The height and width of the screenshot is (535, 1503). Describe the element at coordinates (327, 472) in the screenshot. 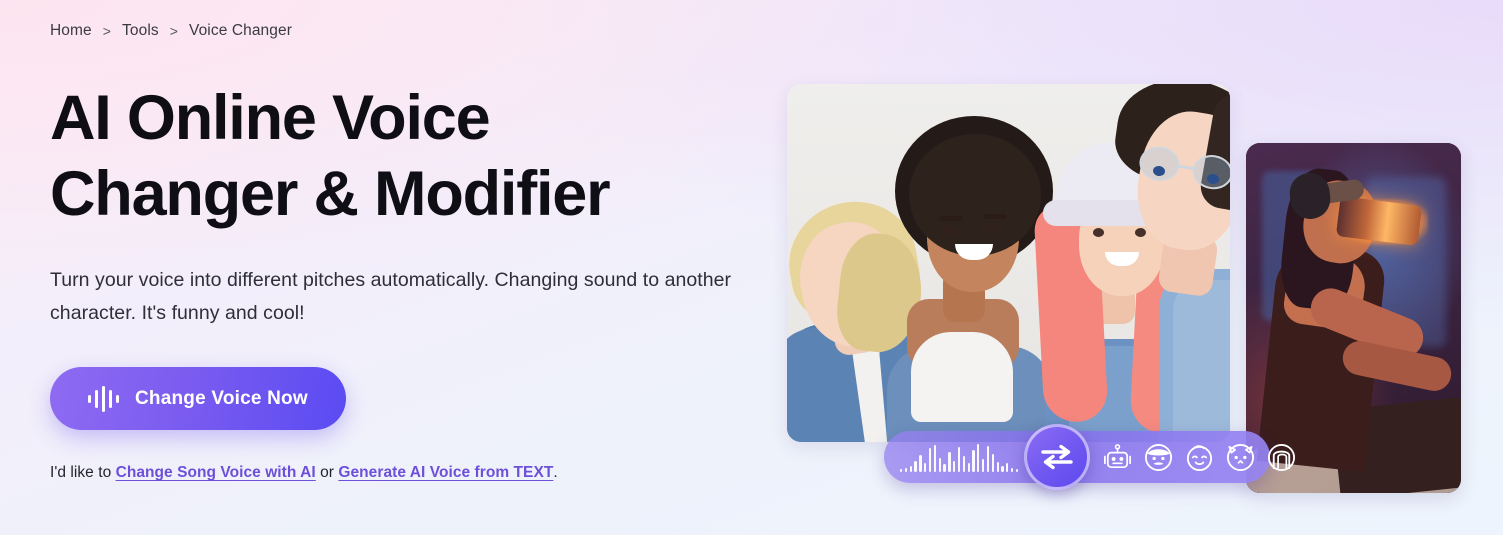

I see `note-middle: or` at that location.